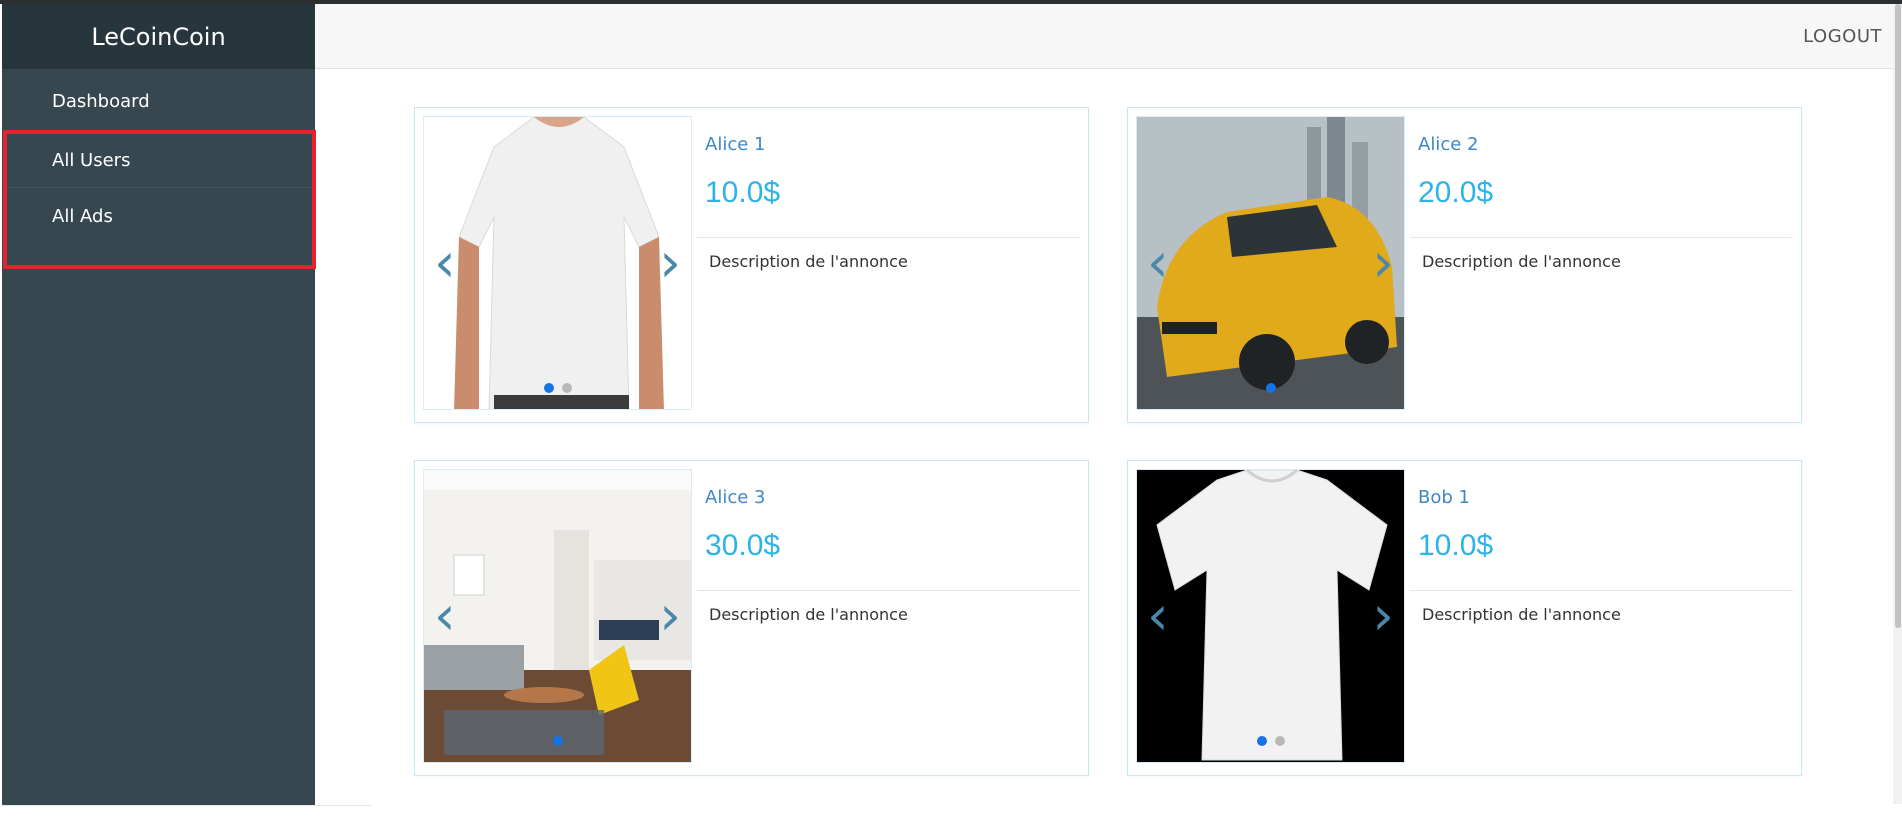 This screenshot has height=832, width=1902. What do you see at coordinates (101, 101) in the screenshot?
I see `sidebar-item-label: Dashboard` at bounding box center [101, 101].